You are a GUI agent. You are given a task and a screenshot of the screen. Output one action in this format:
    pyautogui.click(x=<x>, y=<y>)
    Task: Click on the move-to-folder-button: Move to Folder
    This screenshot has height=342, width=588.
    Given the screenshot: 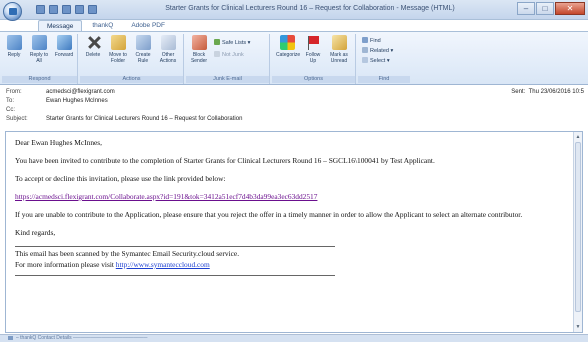 What is the action you would take?
    pyautogui.click(x=118, y=49)
    